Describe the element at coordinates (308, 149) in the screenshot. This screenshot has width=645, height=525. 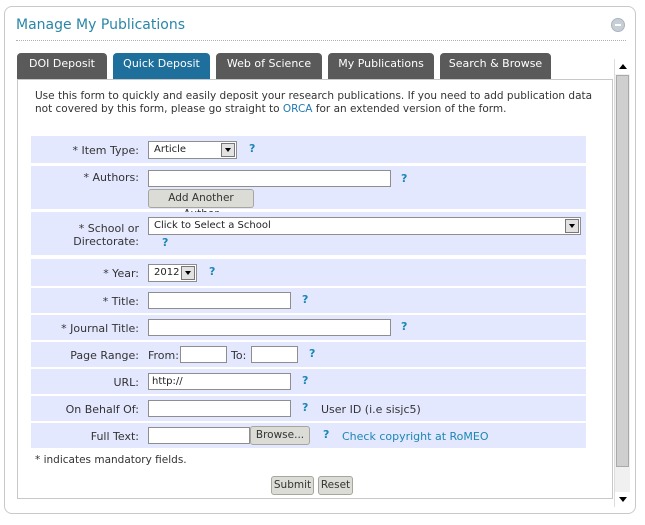
I see `form-row-item-type: * Item Type: Article ?` at that location.